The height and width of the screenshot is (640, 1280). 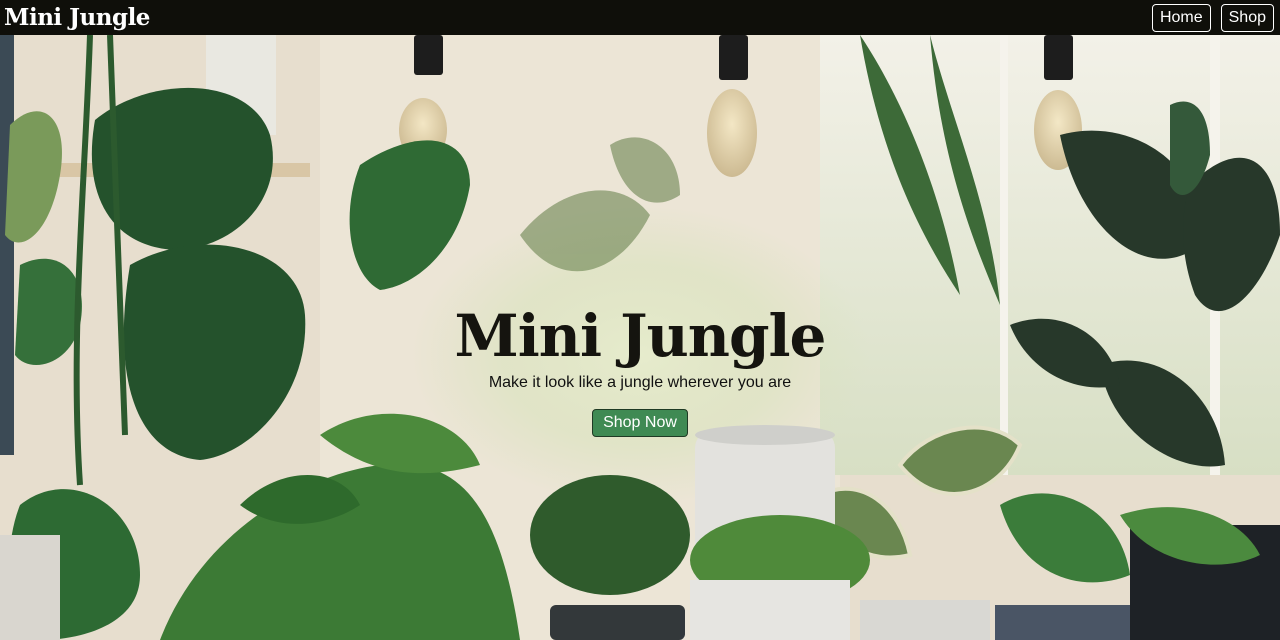 What do you see at coordinates (640, 423) in the screenshot?
I see `shop-now-button: Shop Now` at bounding box center [640, 423].